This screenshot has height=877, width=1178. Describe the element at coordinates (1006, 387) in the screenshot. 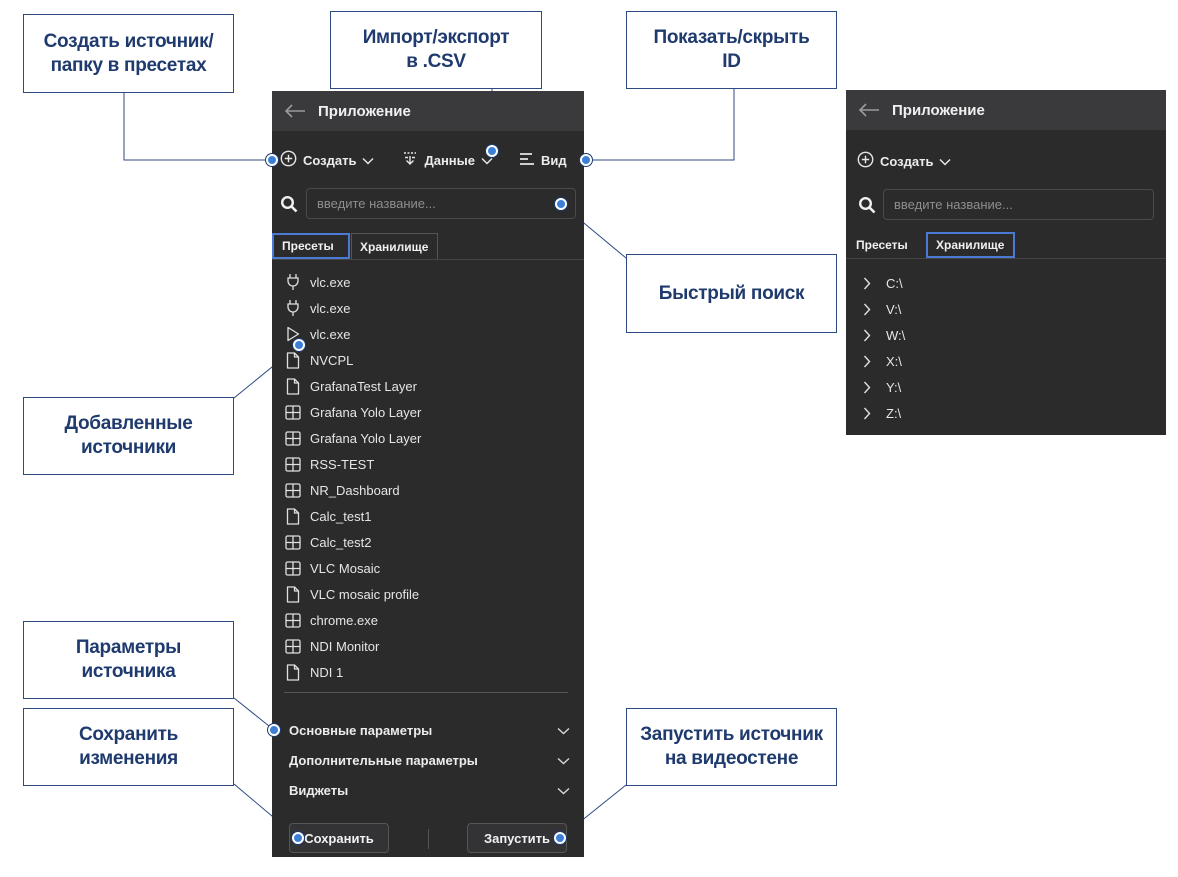

I see `drive-item: Y:\` at that location.